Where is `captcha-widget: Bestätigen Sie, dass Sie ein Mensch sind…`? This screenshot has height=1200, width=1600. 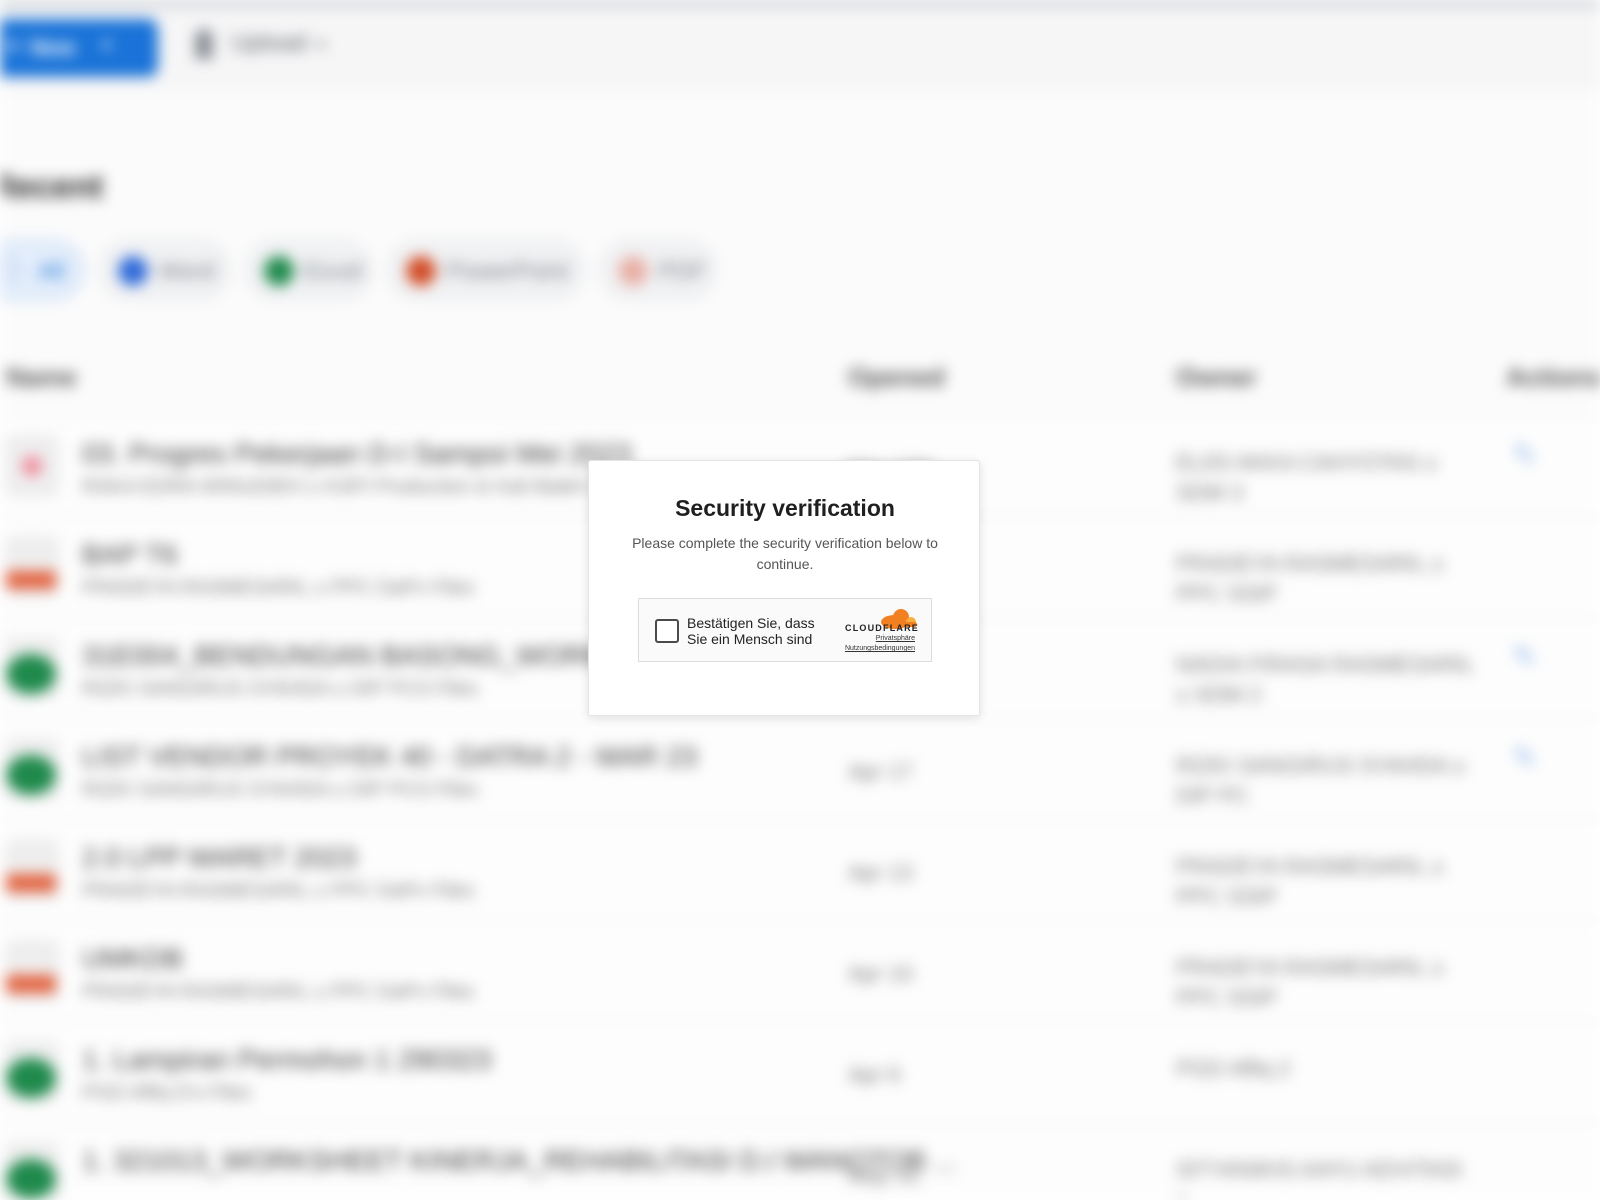 captcha-widget: Bestätigen Sie, dass Sie ein Mensch sind… is located at coordinates (785, 630).